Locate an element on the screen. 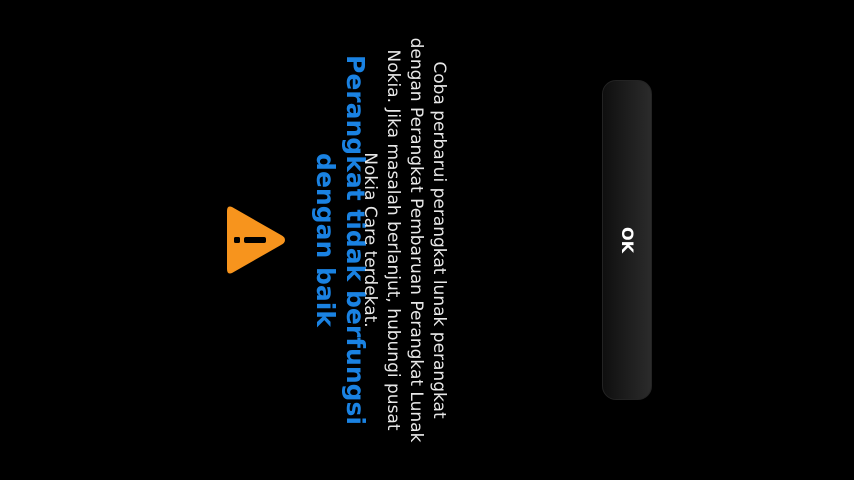 This screenshot has width=854, height=480. warning-icon is located at coordinates (256, 240).